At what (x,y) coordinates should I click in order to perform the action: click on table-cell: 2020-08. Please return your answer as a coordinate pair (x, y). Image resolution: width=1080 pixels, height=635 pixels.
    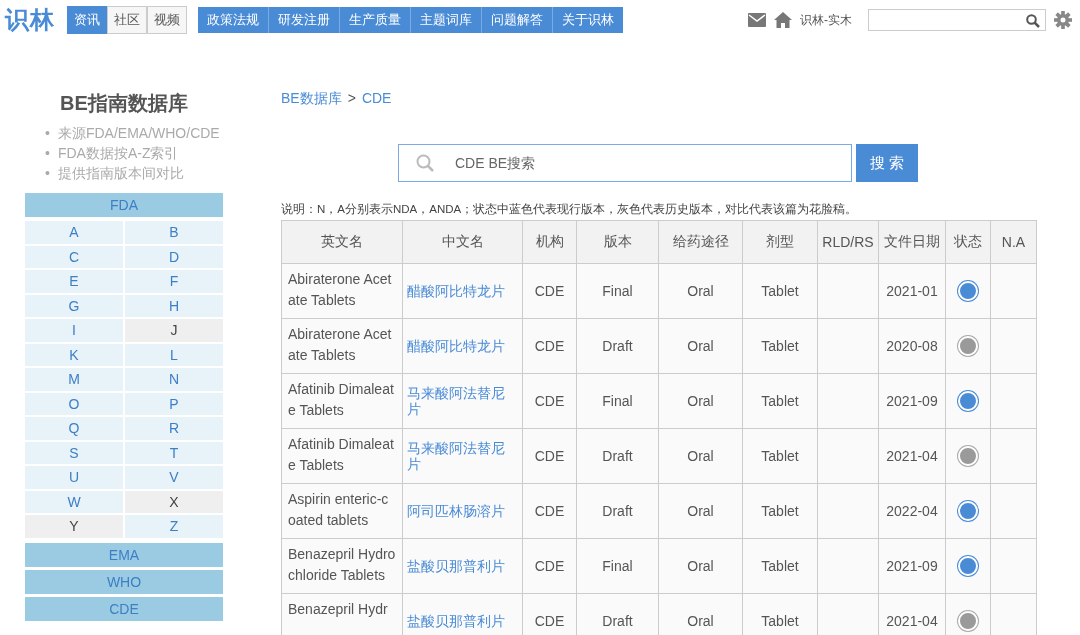
    Looking at the image, I should click on (912, 346).